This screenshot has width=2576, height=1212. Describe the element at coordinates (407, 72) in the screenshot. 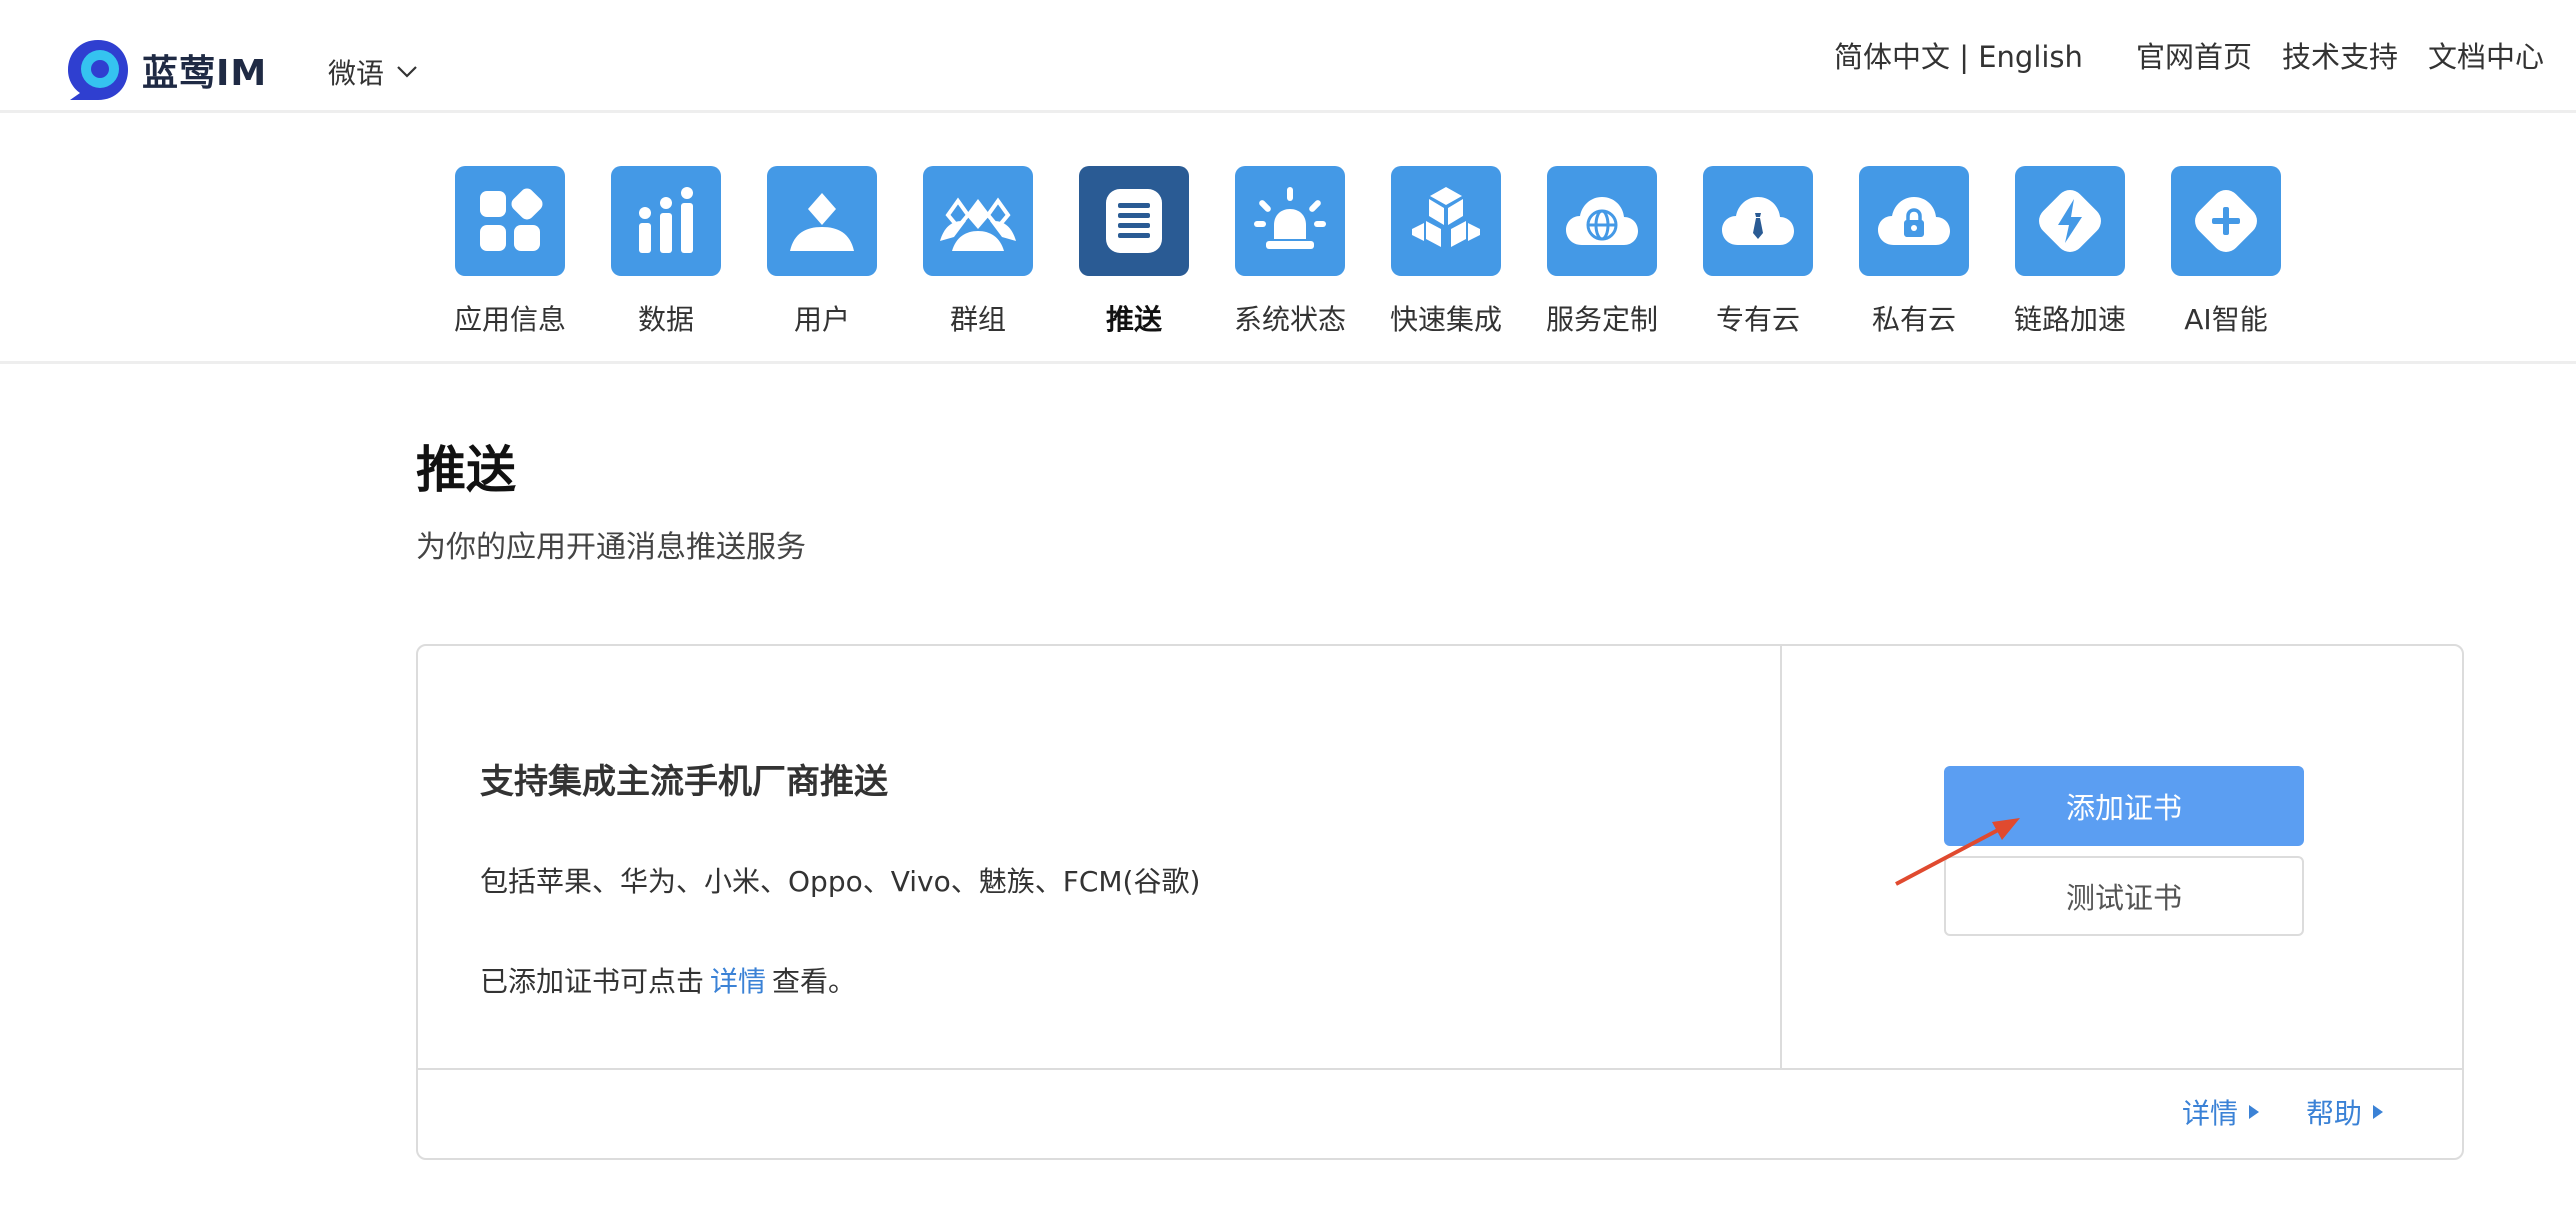

I see `chevron-down-icon` at that location.